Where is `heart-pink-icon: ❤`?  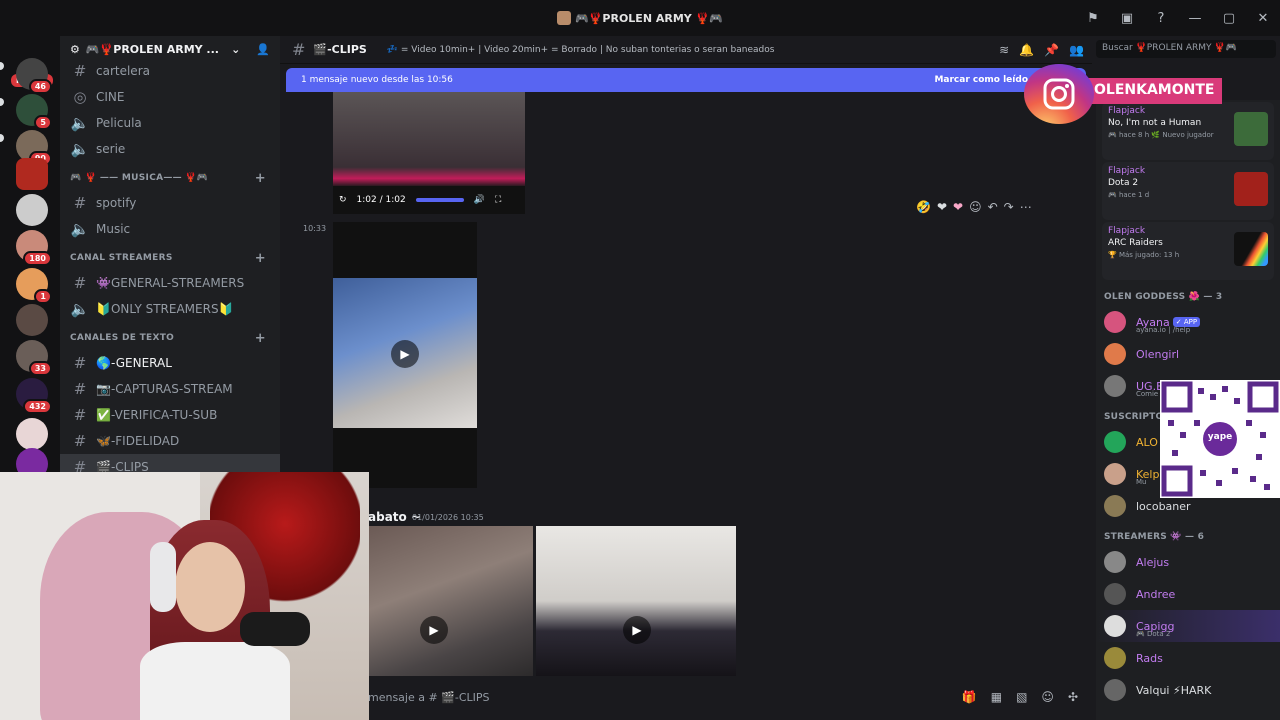
heart-pink-icon: ❤ is located at coordinates (958, 207).